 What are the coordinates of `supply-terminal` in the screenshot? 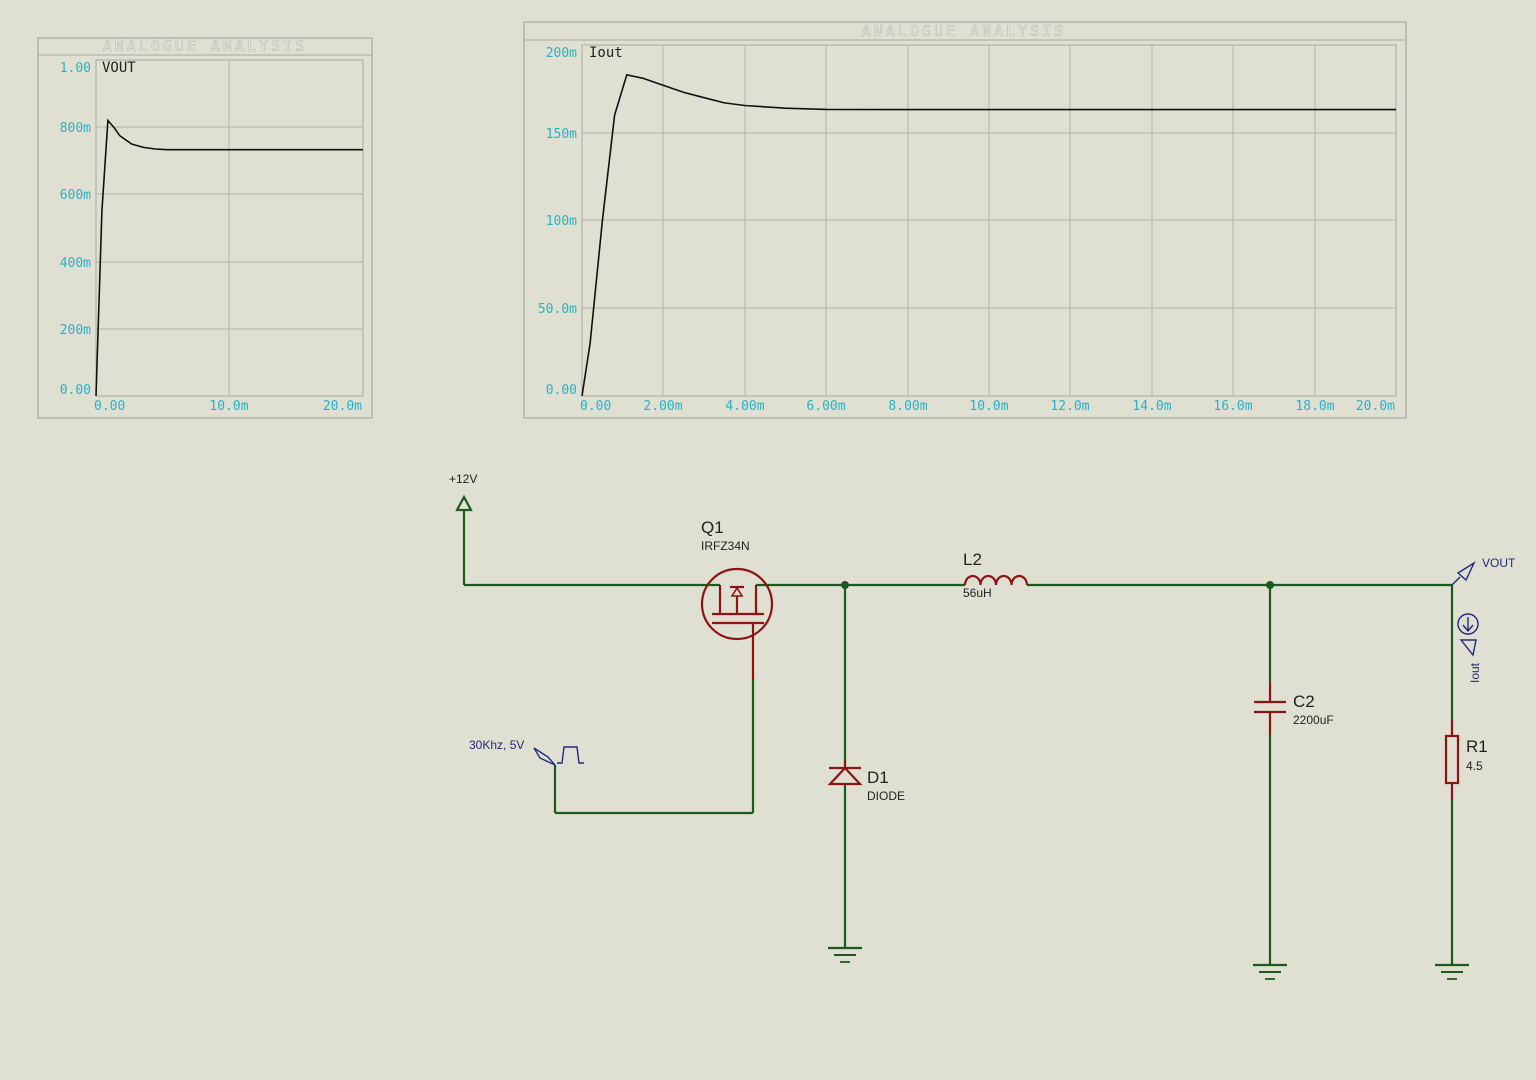 It's located at (464, 539).